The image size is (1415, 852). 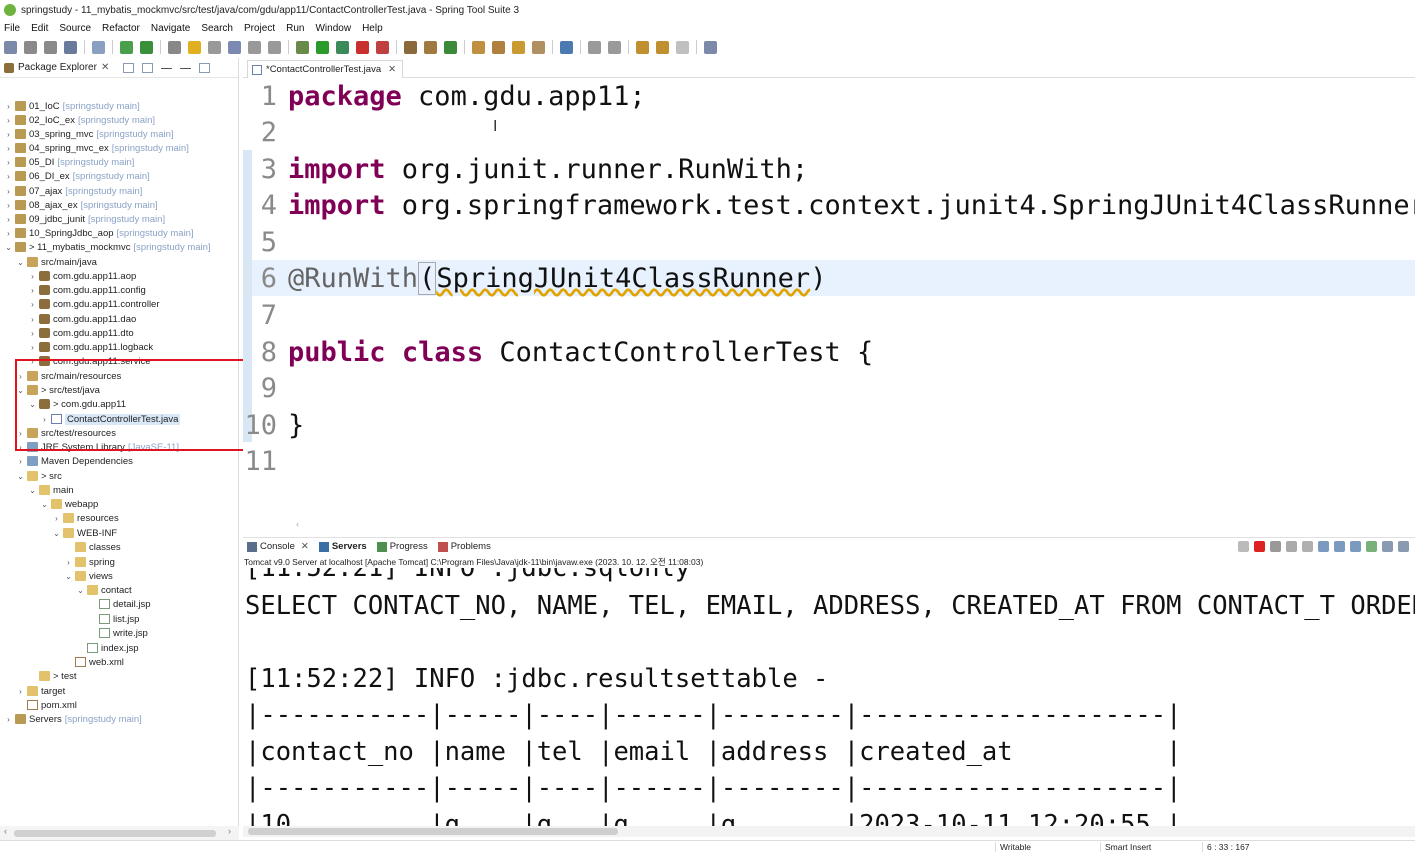 What do you see at coordinates (1275, 546) in the screenshot?
I see `remove-all-icon` at bounding box center [1275, 546].